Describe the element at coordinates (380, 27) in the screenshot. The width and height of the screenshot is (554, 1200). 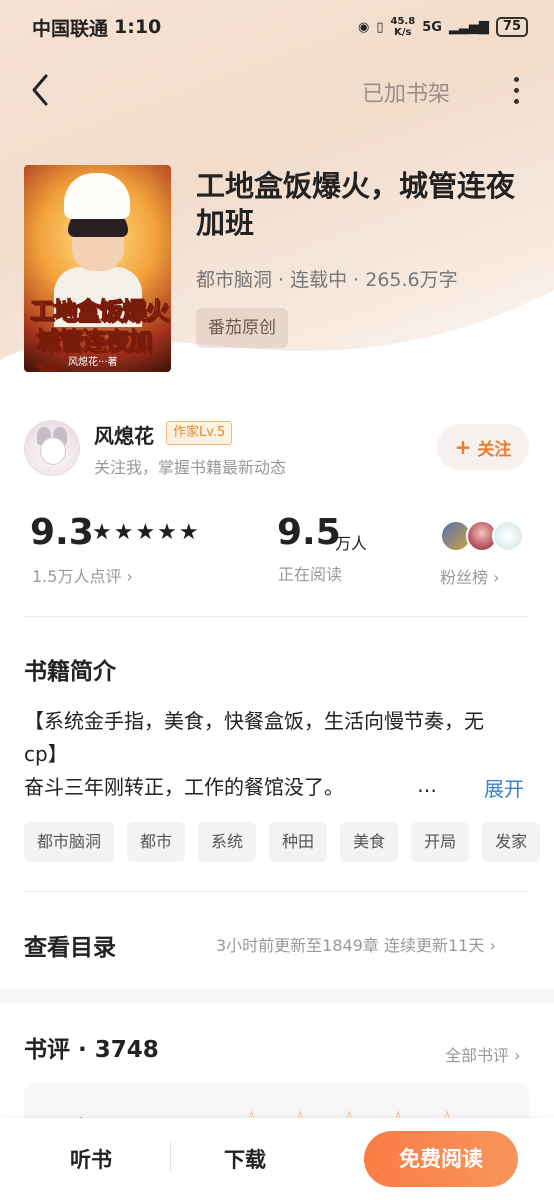
I see `vibrate-icon: ▯` at that location.